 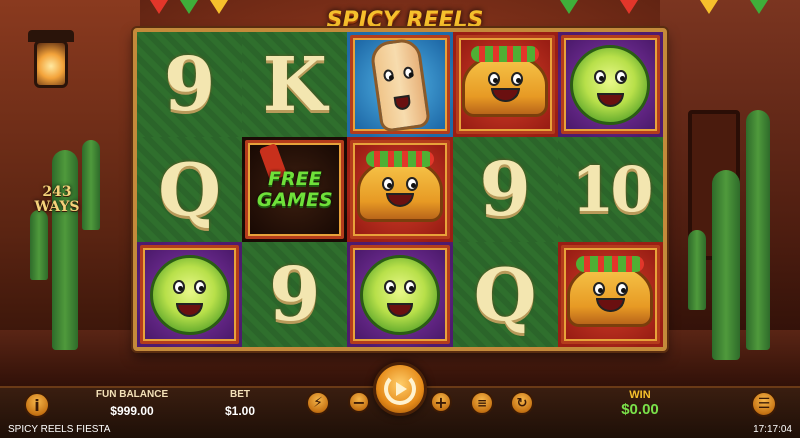 I want to click on cactus-right, so click(x=726, y=265).